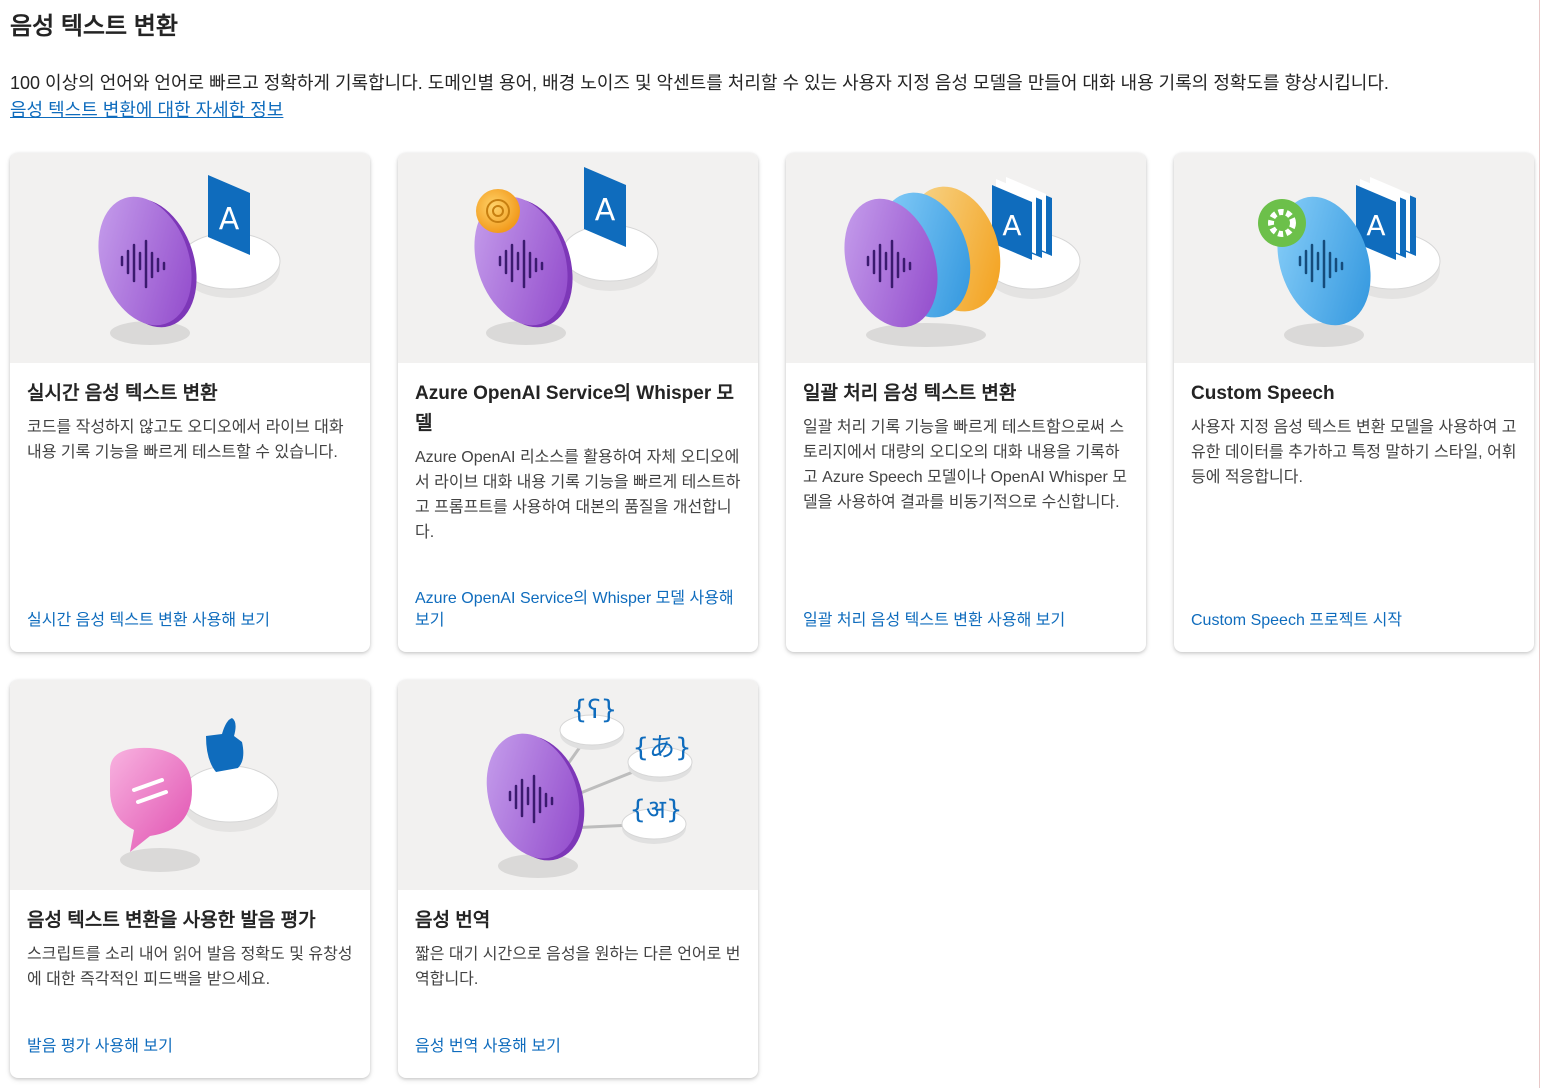 Image resolution: width=1548 pixels, height=1088 pixels. What do you see at coordinates (171, 920) in the screenshot?
I see `card-title: 음성 텍스트 변환을 사용한 발음 평가` at bounding box center [171, 920].